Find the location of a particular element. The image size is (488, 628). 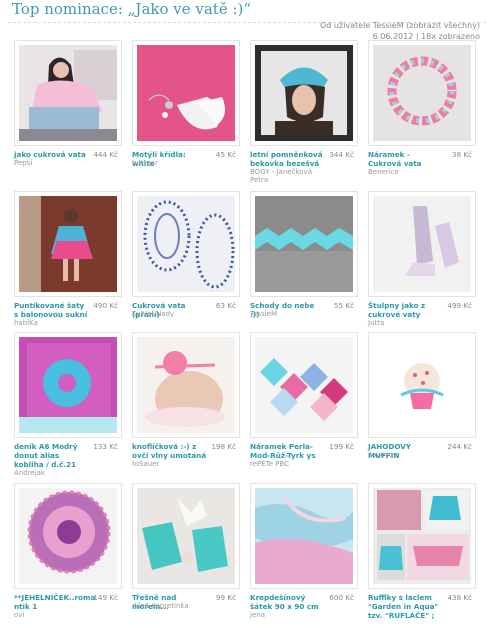

item-author: jena is located at coordinates (257, 615).